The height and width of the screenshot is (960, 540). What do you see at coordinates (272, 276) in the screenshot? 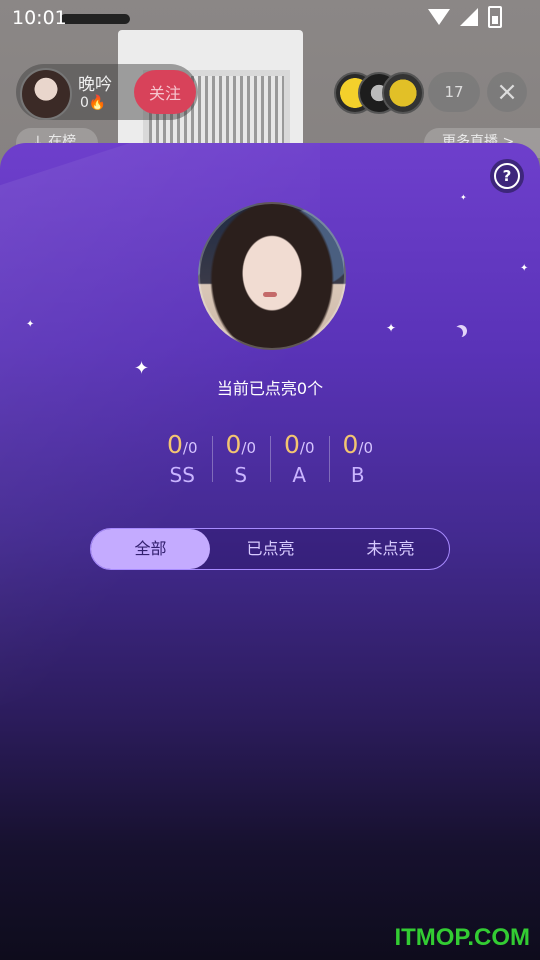
I see `anchor-avatar` at bounding box center [272, 276].